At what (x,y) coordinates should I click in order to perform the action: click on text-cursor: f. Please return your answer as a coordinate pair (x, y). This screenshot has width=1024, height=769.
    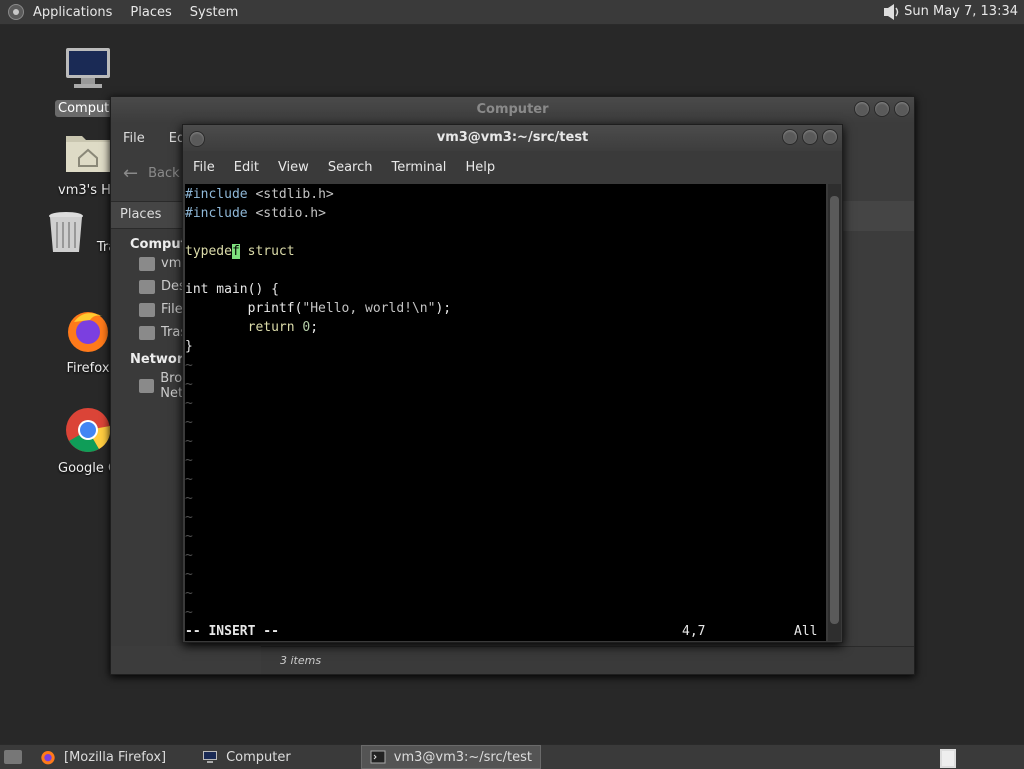
    Looking at the image, I should click on (235, 251).